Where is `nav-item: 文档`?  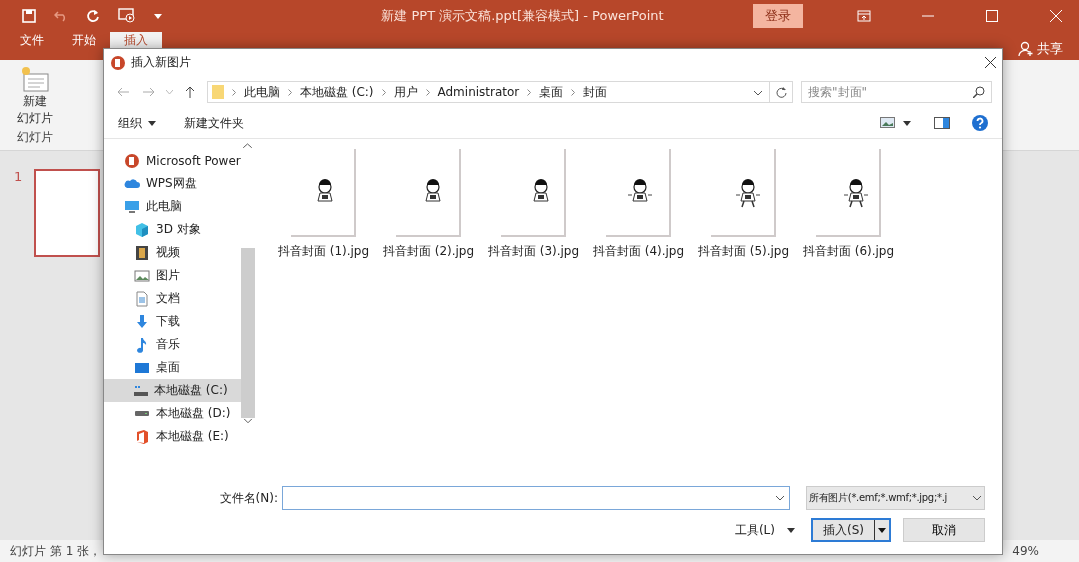
nav-item: 文档 is located at coordinates (172, 298).